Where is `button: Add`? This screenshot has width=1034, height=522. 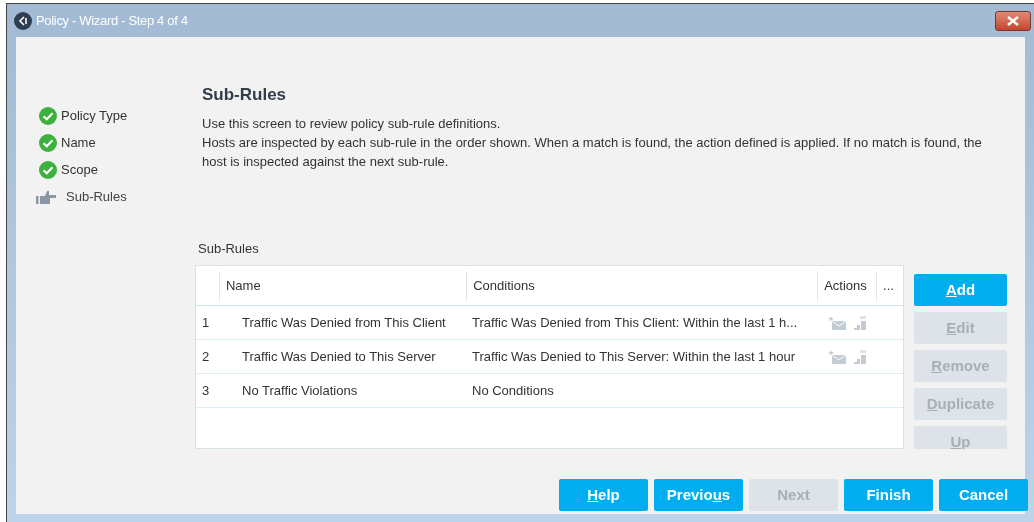 button: Add is located at coordinates (960, 290).